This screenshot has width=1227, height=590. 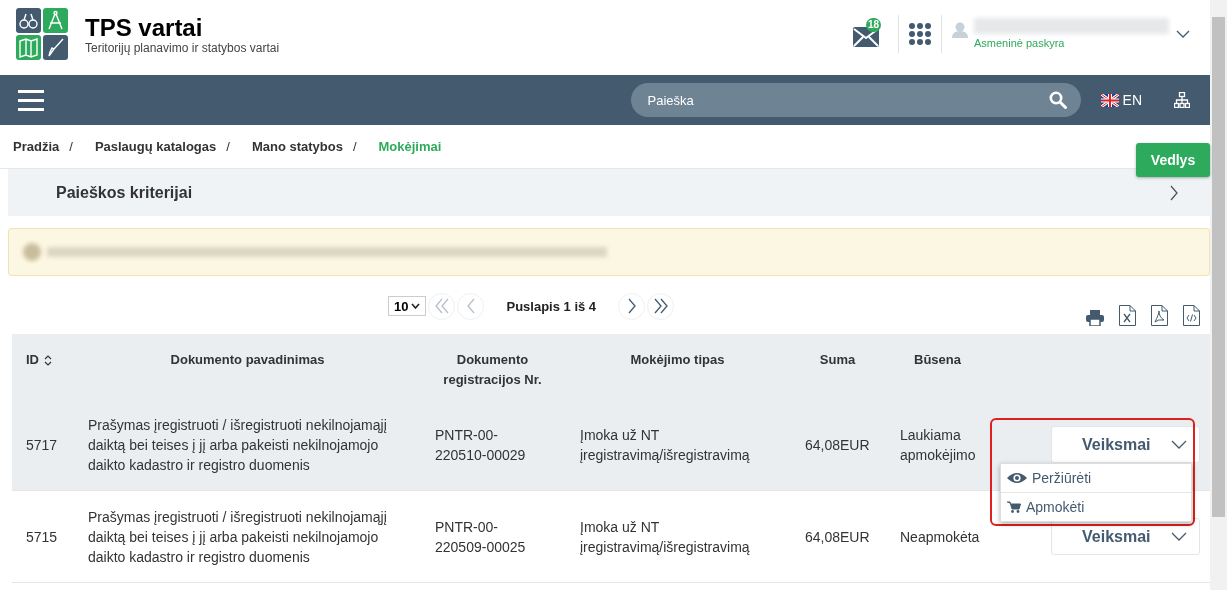 I want to click on envelope-icon, so click(x=866, y=36).